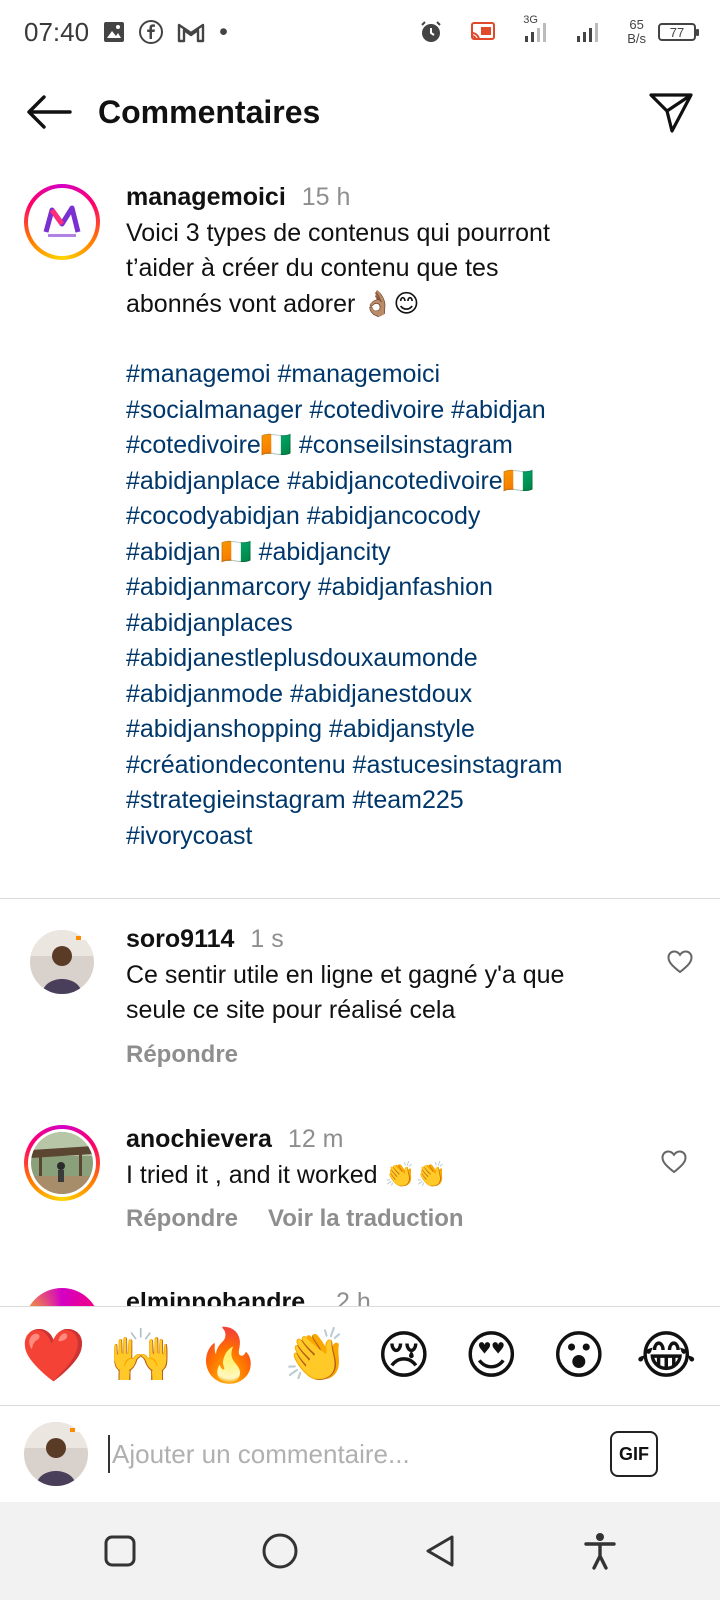 Image resolution: width=720 pixels, height=1600 pixels. I want to click on net-speed-value: 65, so click(636, 24).